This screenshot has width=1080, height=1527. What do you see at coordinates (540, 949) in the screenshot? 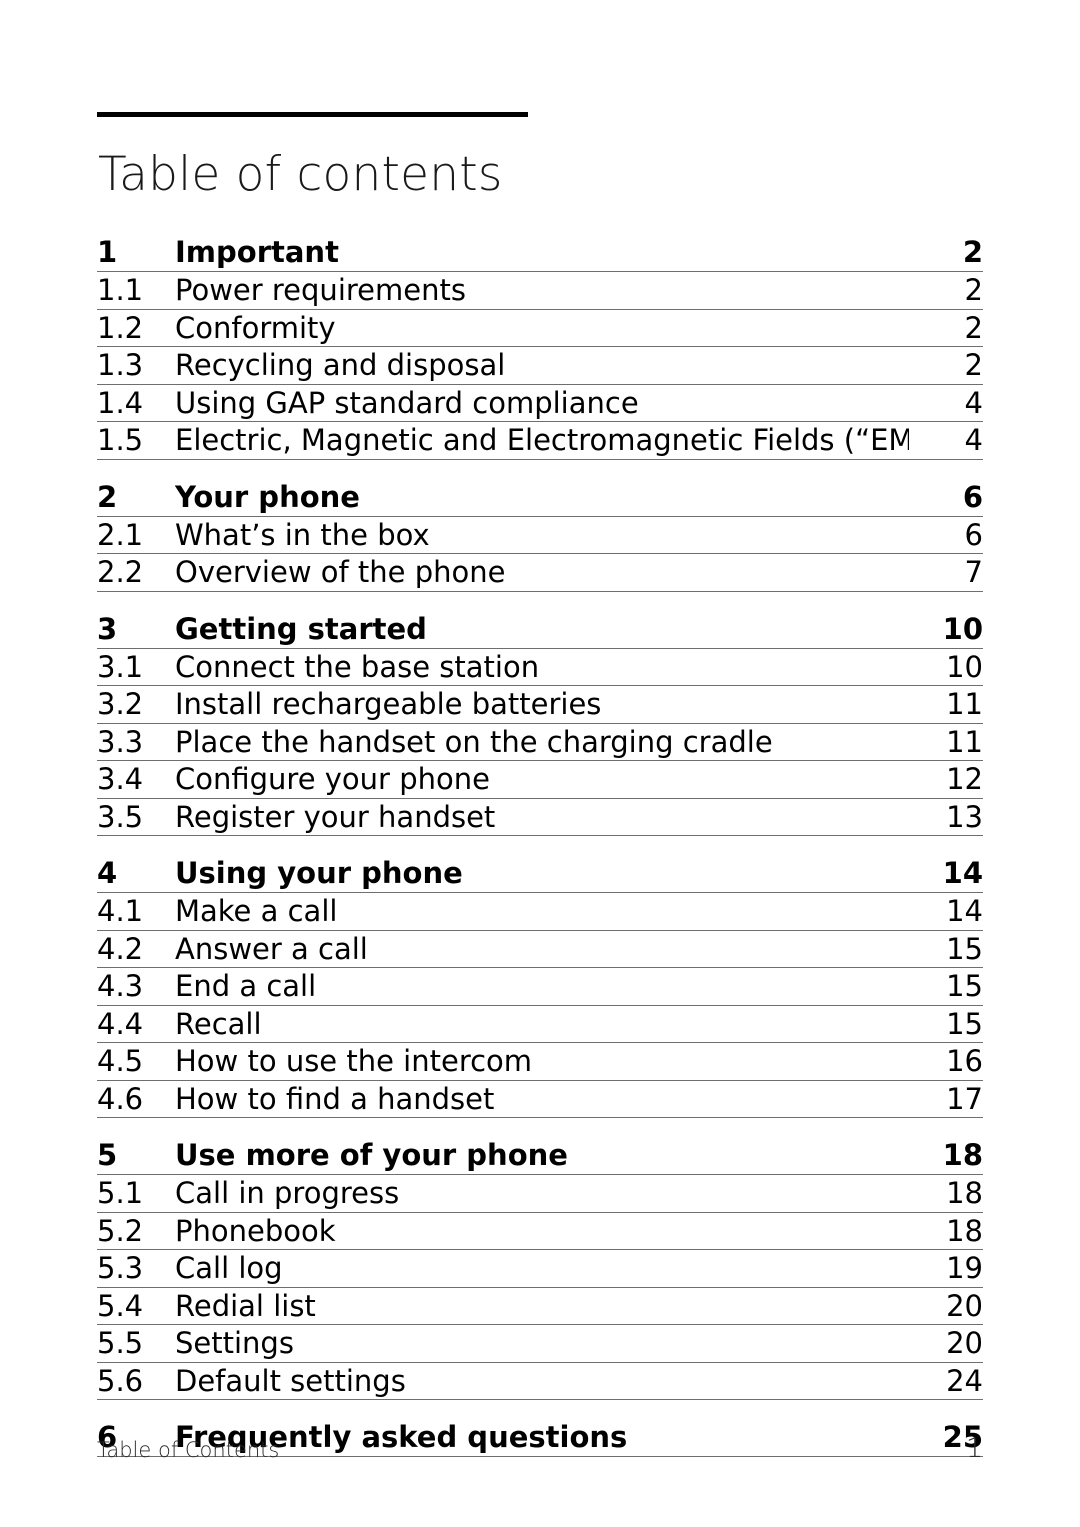
I see `toc-entry-row: 4.2 Answer a call 15` at bounding box center [540, 949].